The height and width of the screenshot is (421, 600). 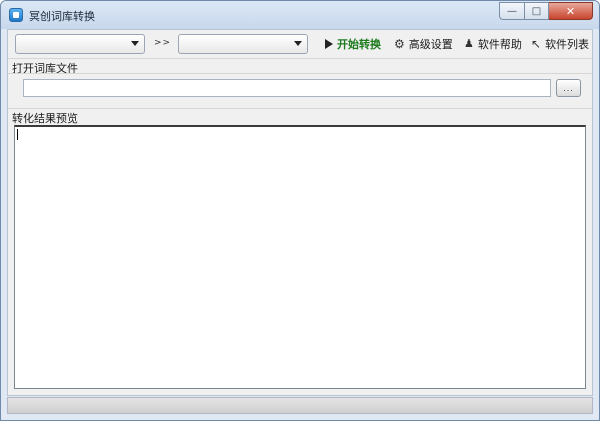 What do you see at coordinates (536, 44) in the screenshot?
I see `cursor-icon: ↖` at bounding box center [536, 44].